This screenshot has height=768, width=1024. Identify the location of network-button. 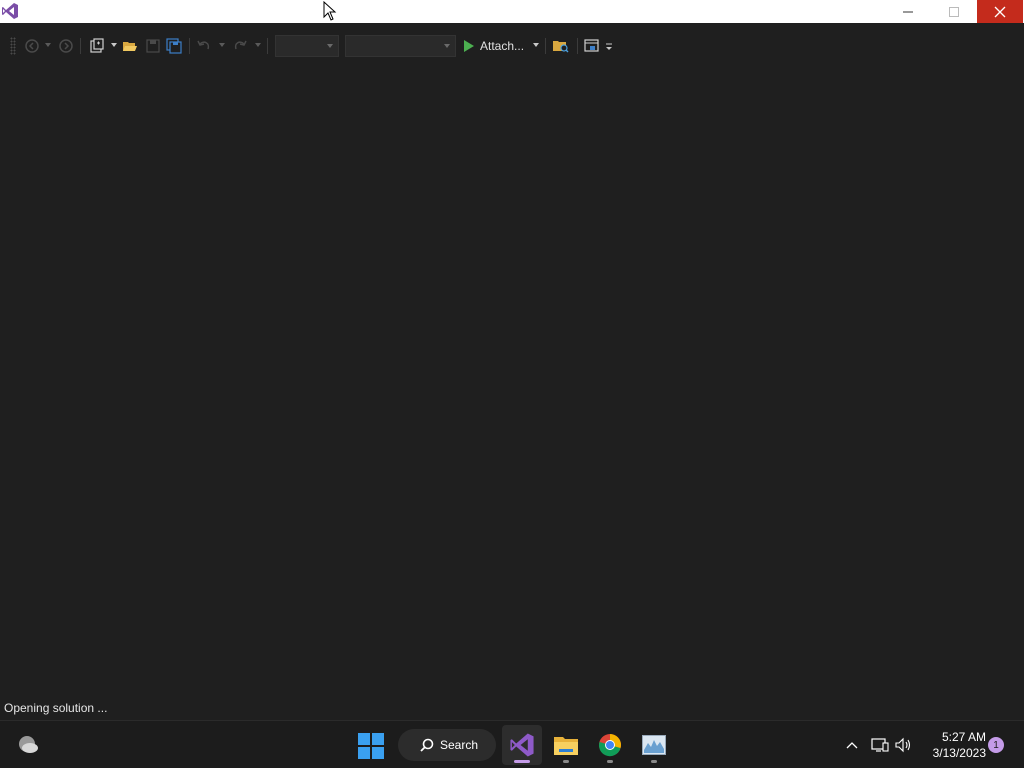
(880, 745).